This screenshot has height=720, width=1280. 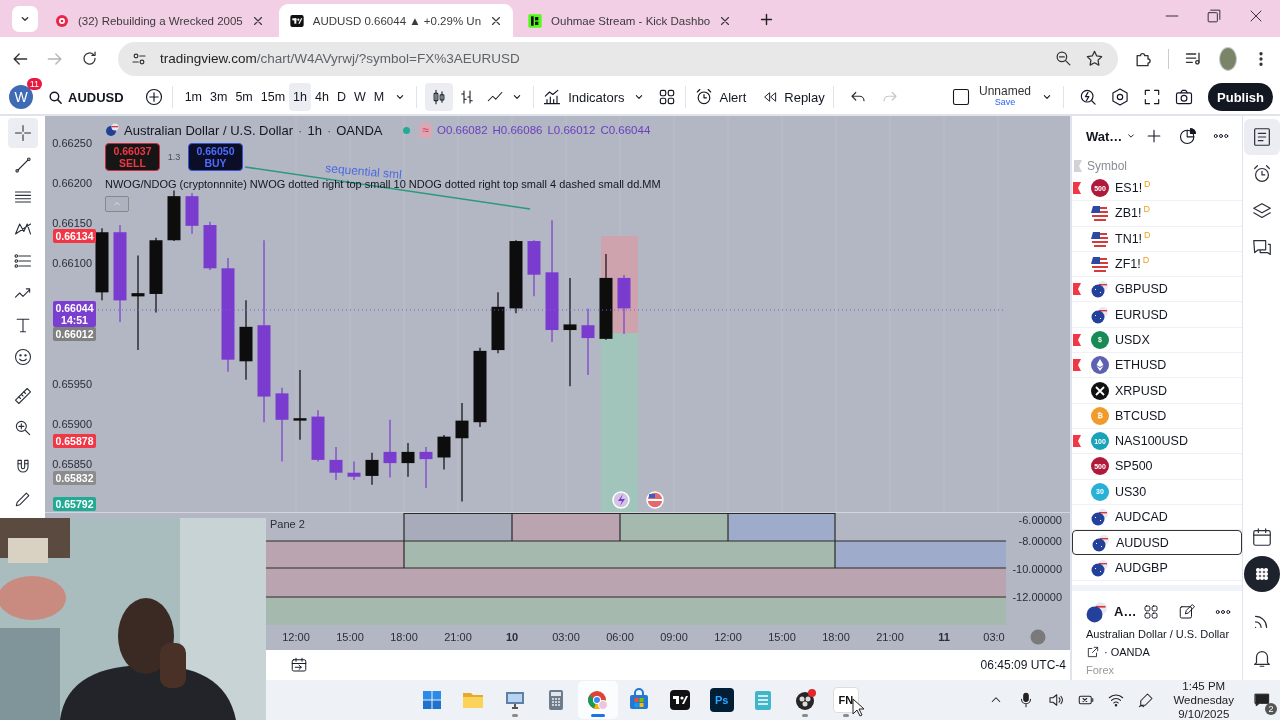 I want to click on ohlc-value: L0.66012, so click(x=571, y=130).